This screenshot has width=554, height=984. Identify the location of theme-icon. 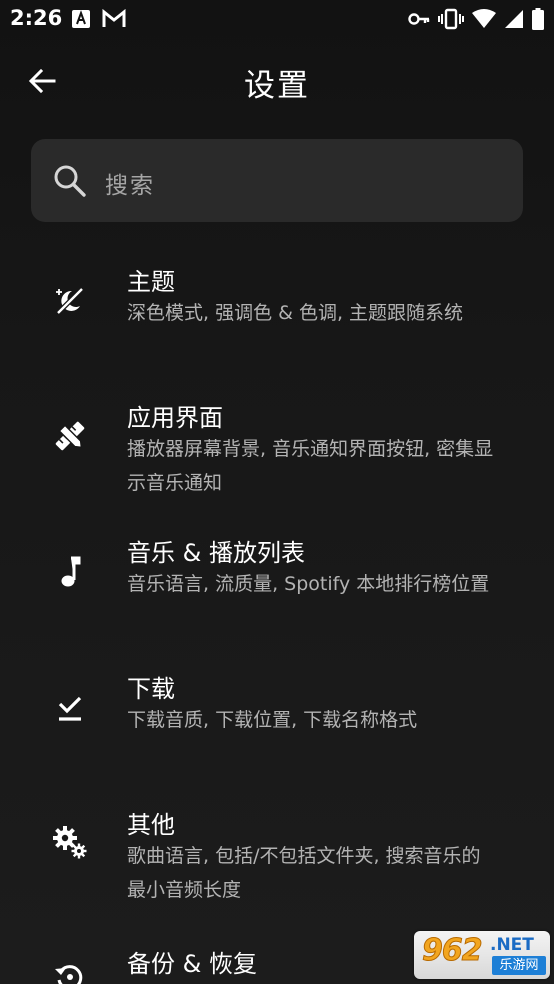
(70, 301).